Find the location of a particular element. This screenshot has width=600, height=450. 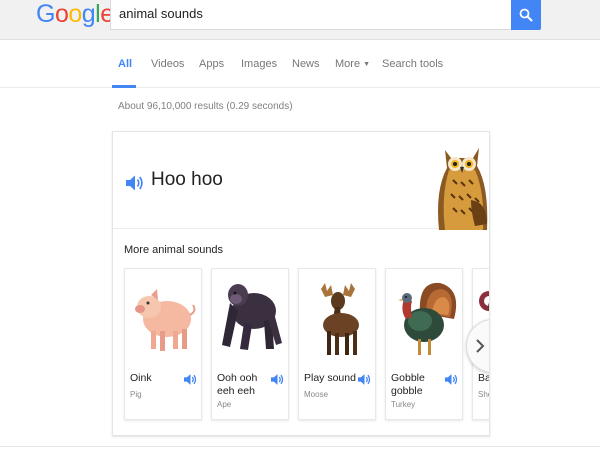

tab-more: More ▼ is located at coordinates (352, 64).